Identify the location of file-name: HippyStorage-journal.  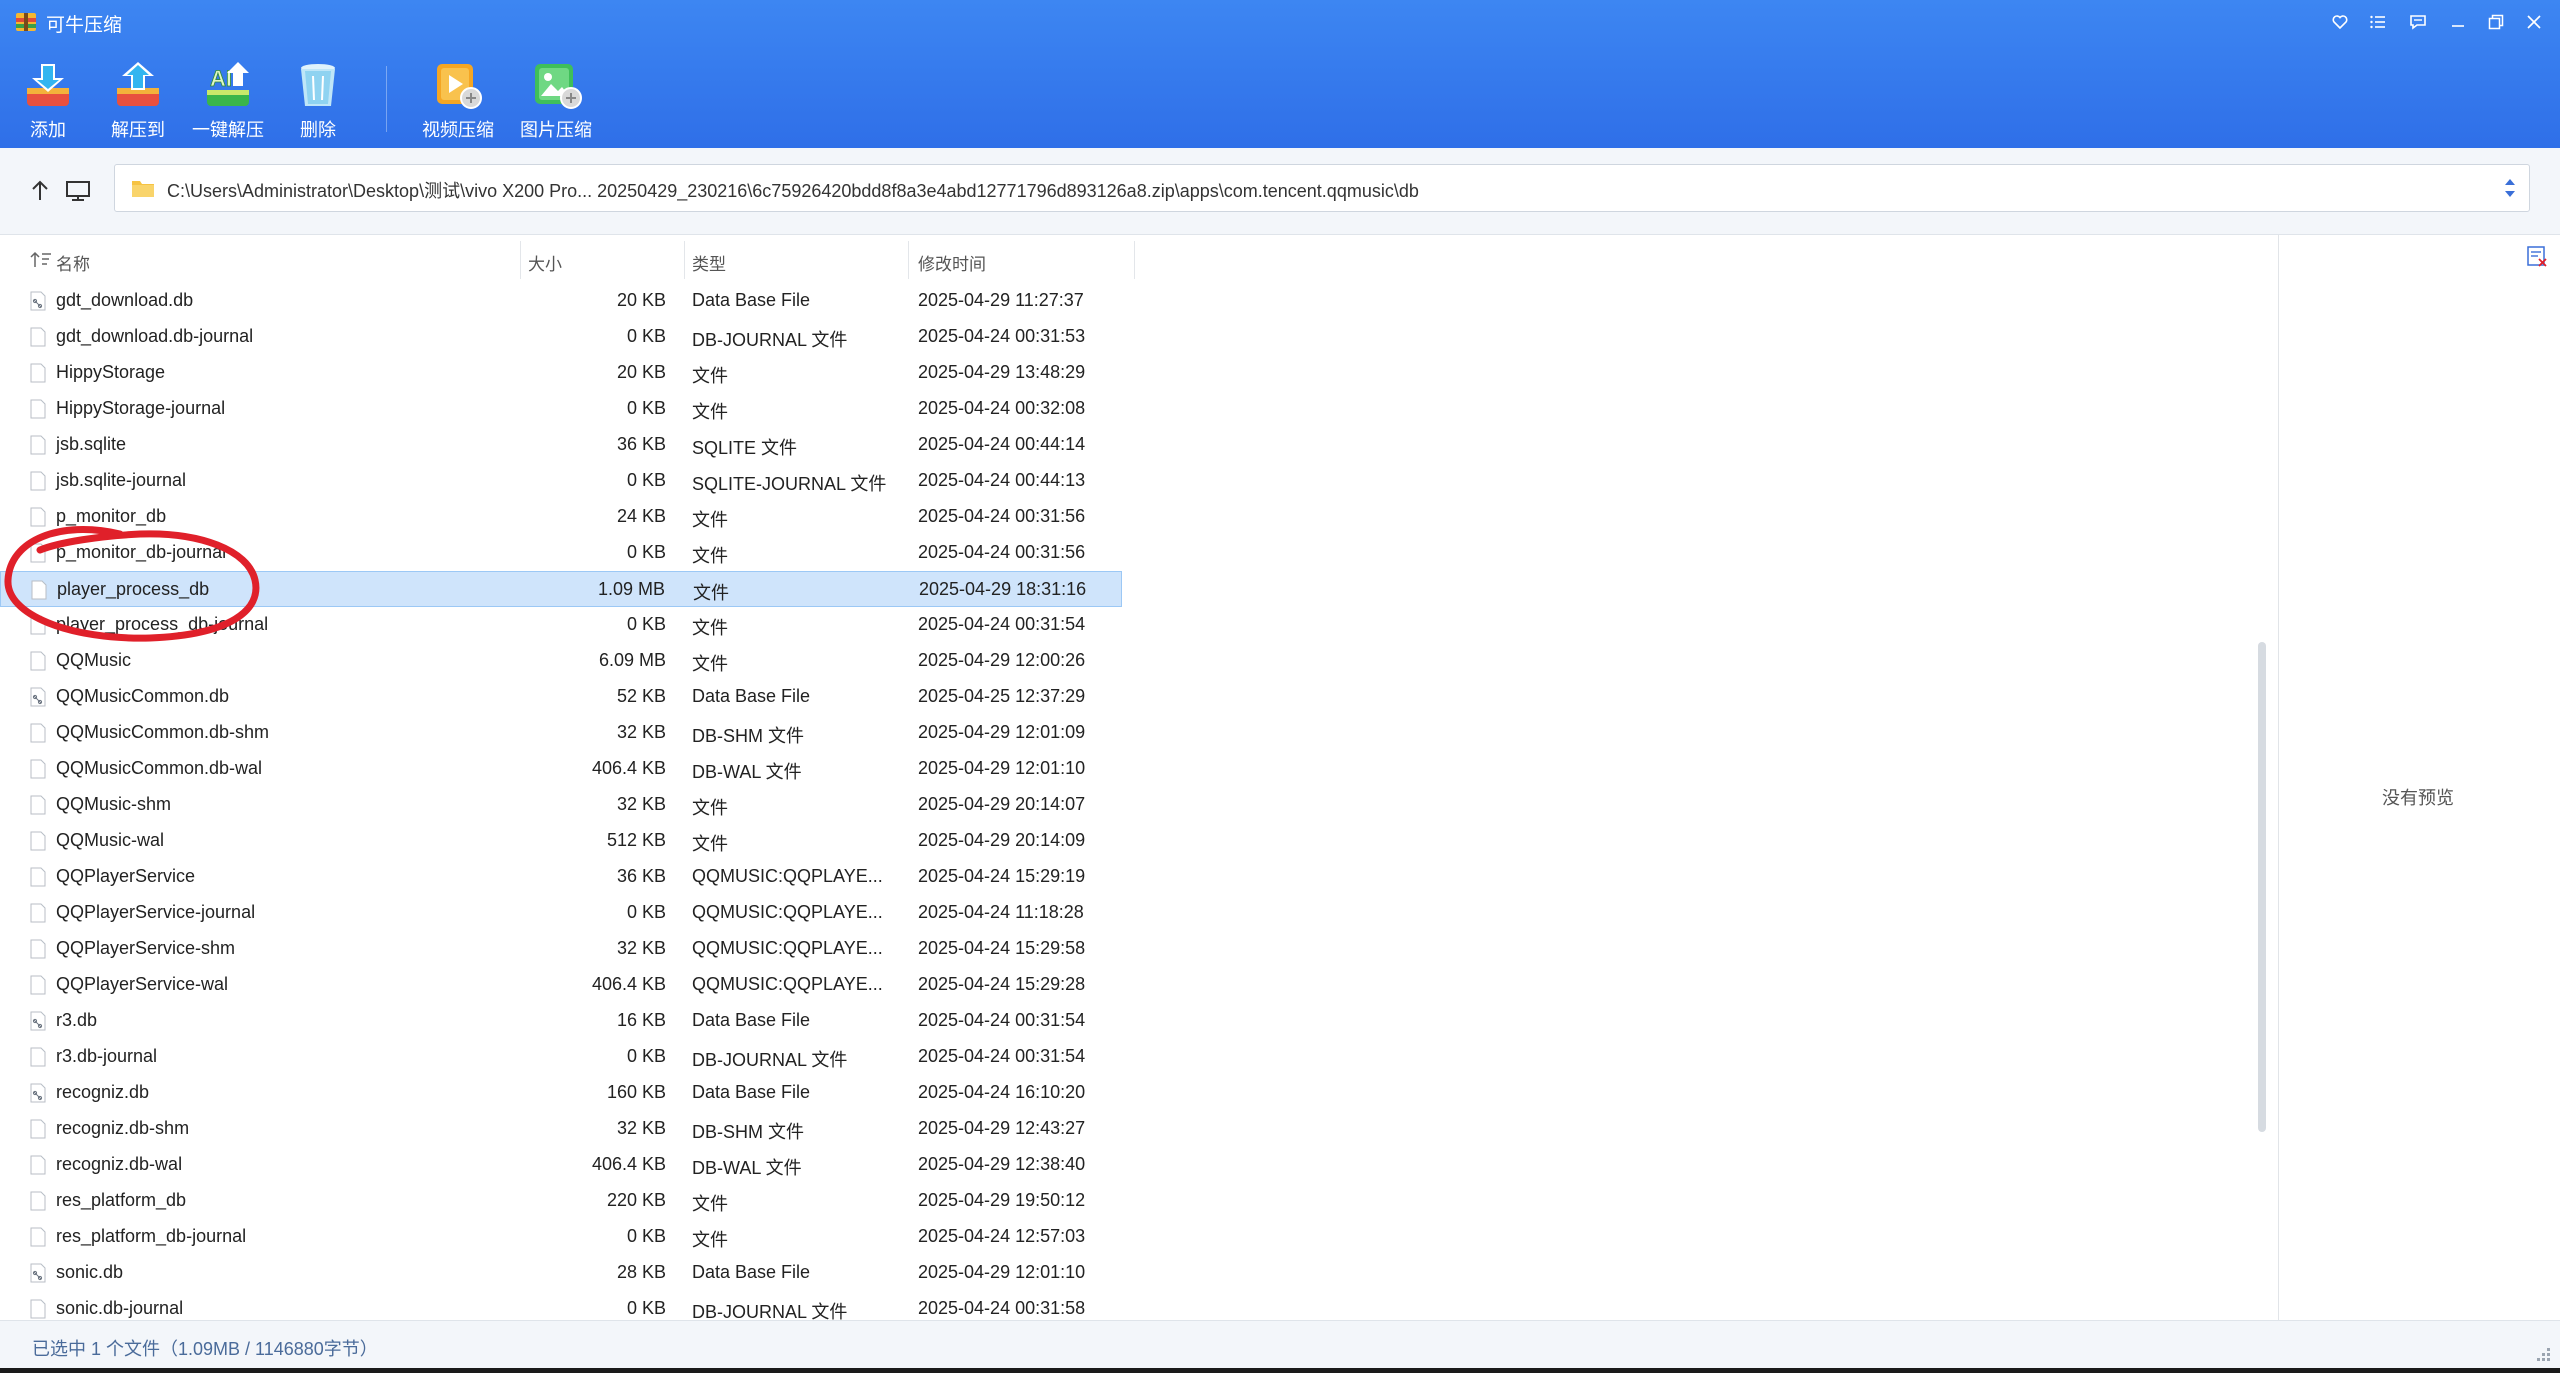
(141, 408).